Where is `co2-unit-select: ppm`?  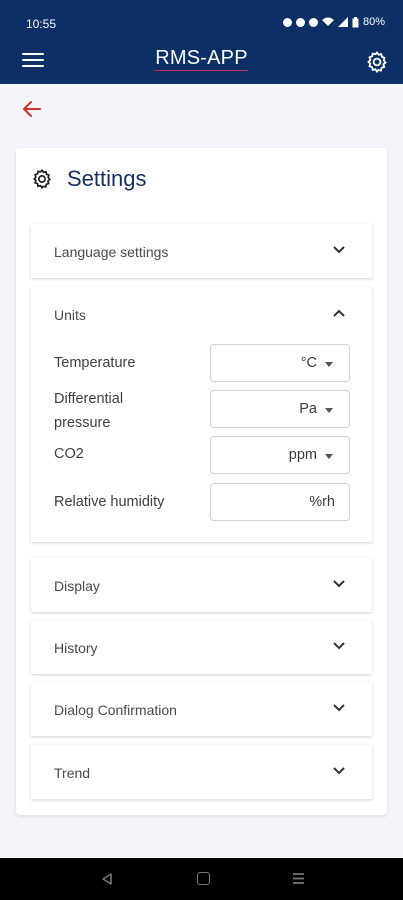
co2-unit-select: ppm is located at coordinates (280, 455).